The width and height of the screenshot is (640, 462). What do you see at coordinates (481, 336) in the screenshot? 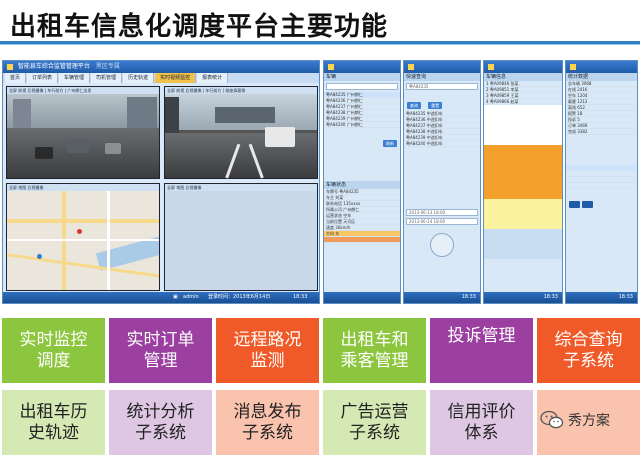
I see `feature-label: 投诉管理` at bounding box center [481, 336].